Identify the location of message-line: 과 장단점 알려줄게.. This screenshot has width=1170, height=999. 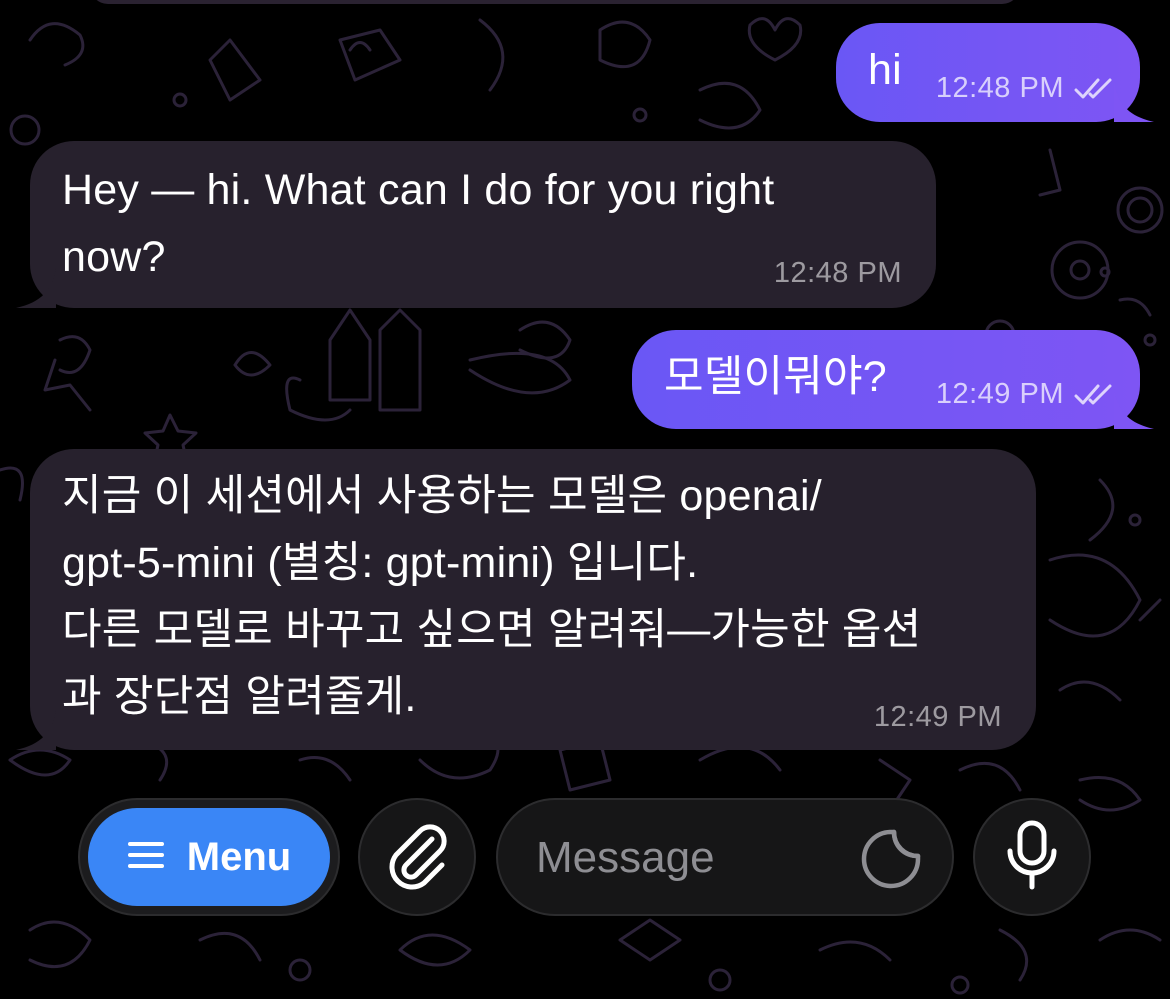
(239, 697).